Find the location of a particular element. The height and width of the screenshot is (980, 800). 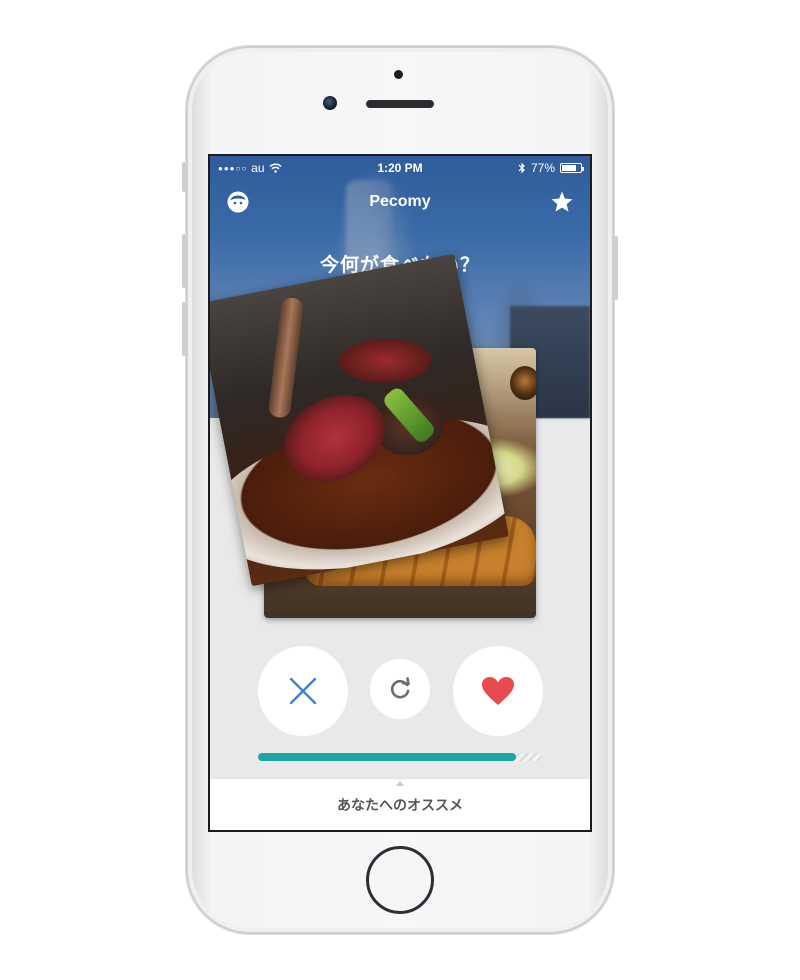

battery-icon is located at coordinates (572, 168).